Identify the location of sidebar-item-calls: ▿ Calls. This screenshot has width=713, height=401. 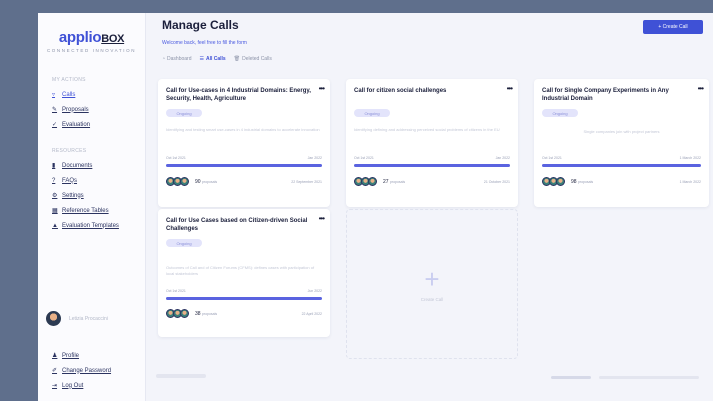
(98, 94).